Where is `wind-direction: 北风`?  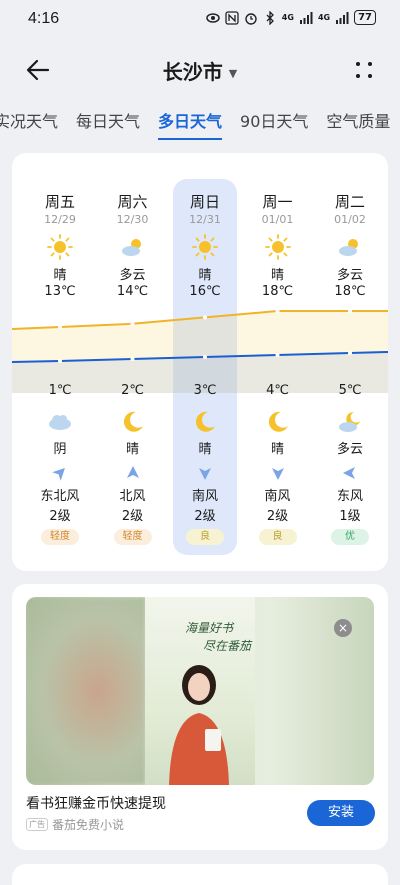
wind-direction: 北风 is located at coordinates (132, 496).